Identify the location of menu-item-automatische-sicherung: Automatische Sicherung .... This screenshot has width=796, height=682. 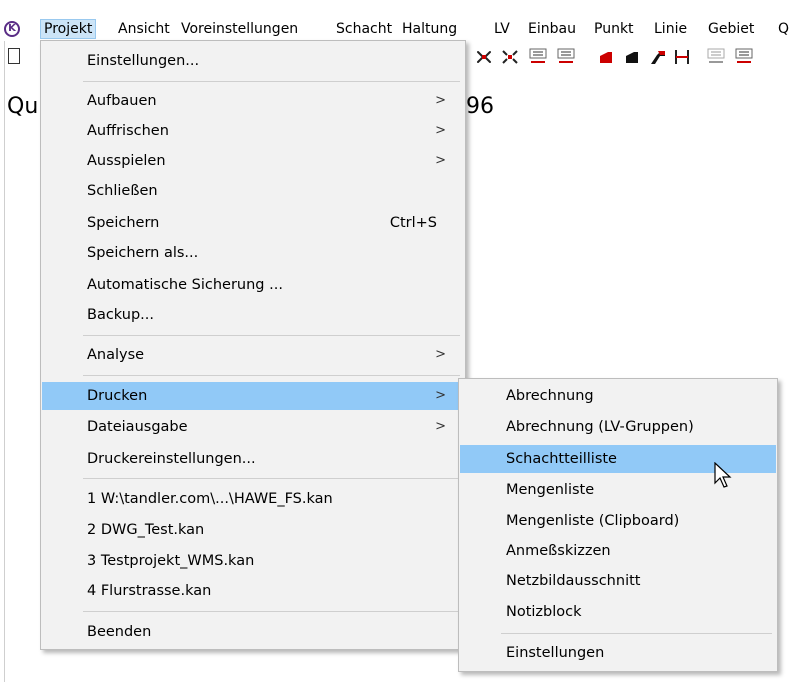
(253, 285).